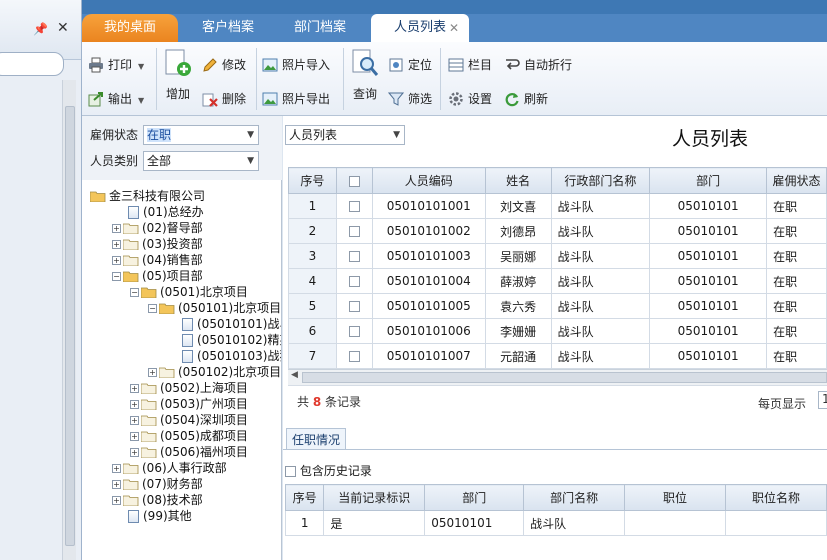 The height and width of the screenshot is (560, 827). I want to click on photo-import-button: 照片导入, so click(296, 65).